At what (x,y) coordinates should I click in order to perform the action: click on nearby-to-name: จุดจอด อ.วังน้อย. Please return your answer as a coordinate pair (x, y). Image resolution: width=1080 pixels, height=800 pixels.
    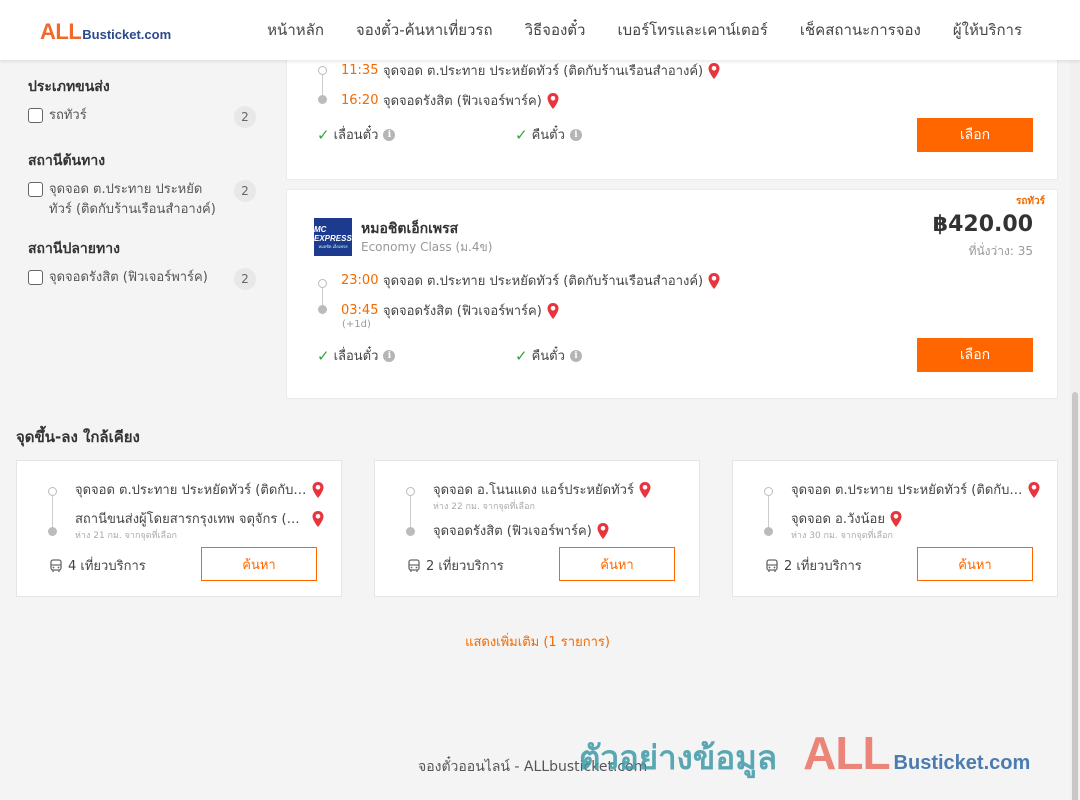
    Looking at the image, I should click on (838, 519).